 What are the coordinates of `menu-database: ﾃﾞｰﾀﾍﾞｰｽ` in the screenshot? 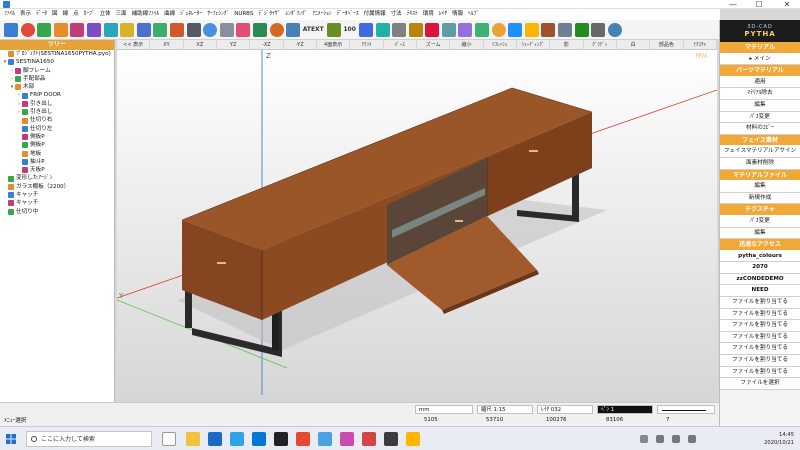 It's located at (348, 14).